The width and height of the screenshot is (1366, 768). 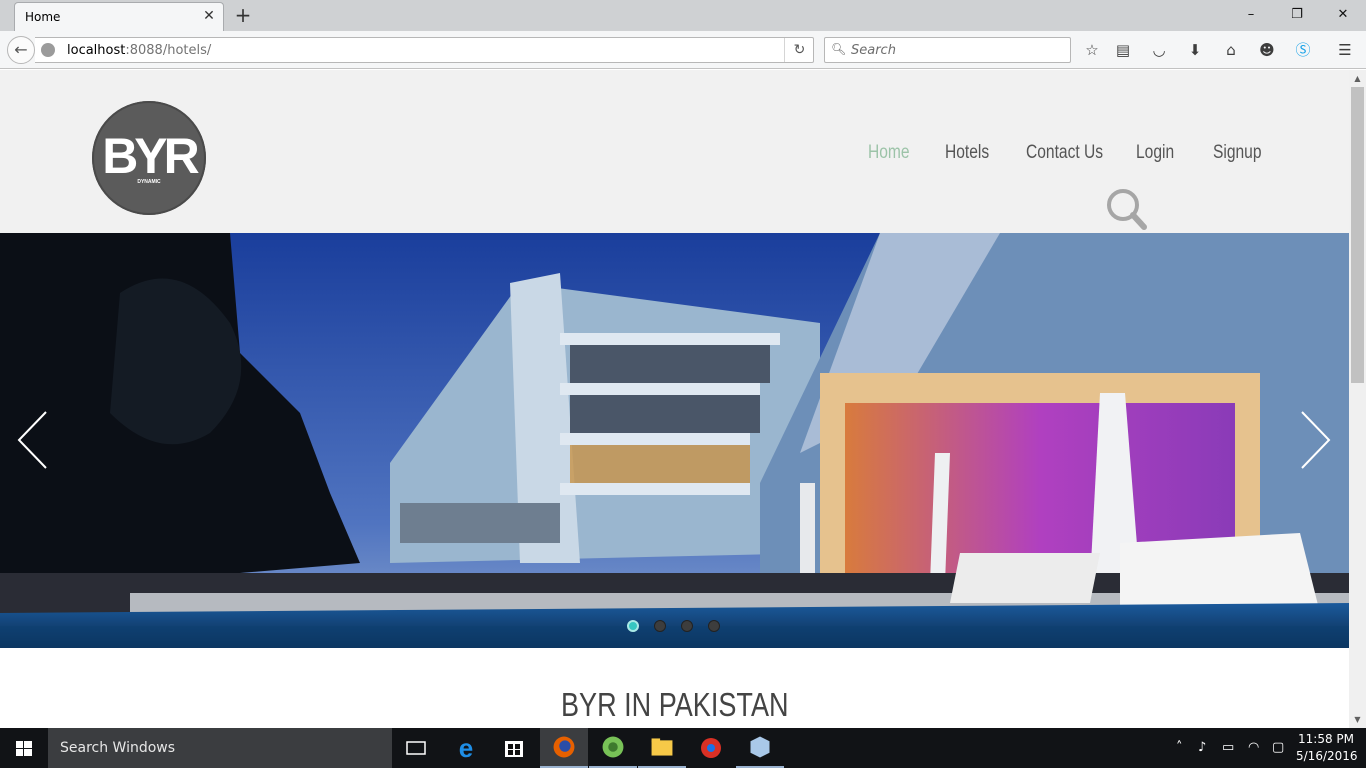 I want to click on scroll-down-icon: ▼, so click(x=1357, y=719).